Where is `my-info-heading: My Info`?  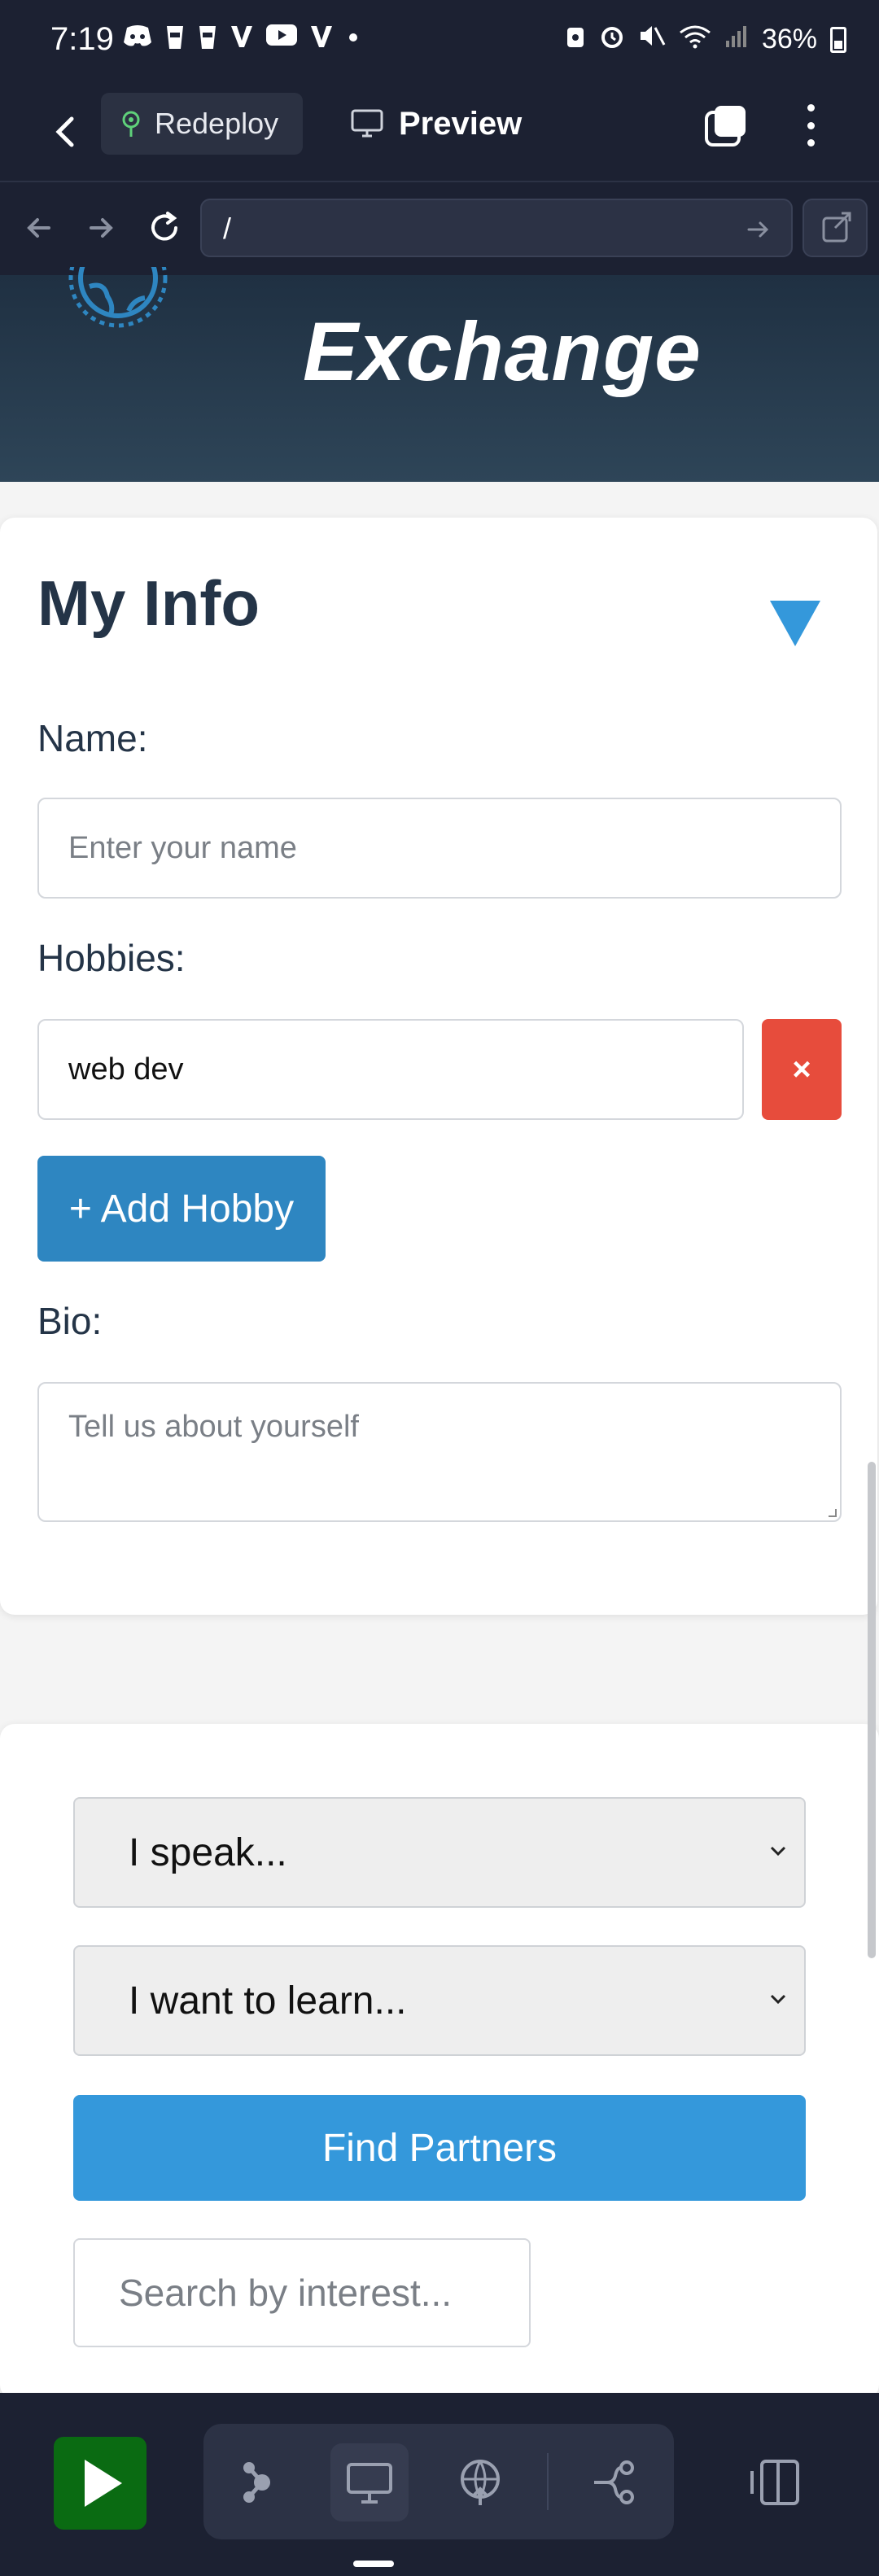 my-info-heading: My Info is located at coordinates (148, 603).